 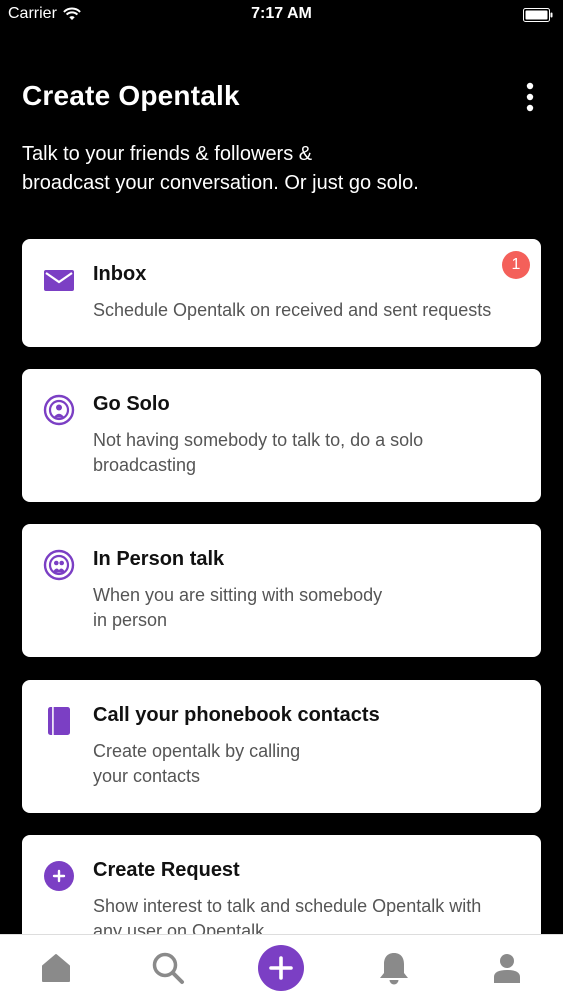 What do you see at coordinates (197, 751) in the screenshot?
I see `phonebook-card-desc-line-1: Create opentalk by calling` at bounding box center [197, 751].